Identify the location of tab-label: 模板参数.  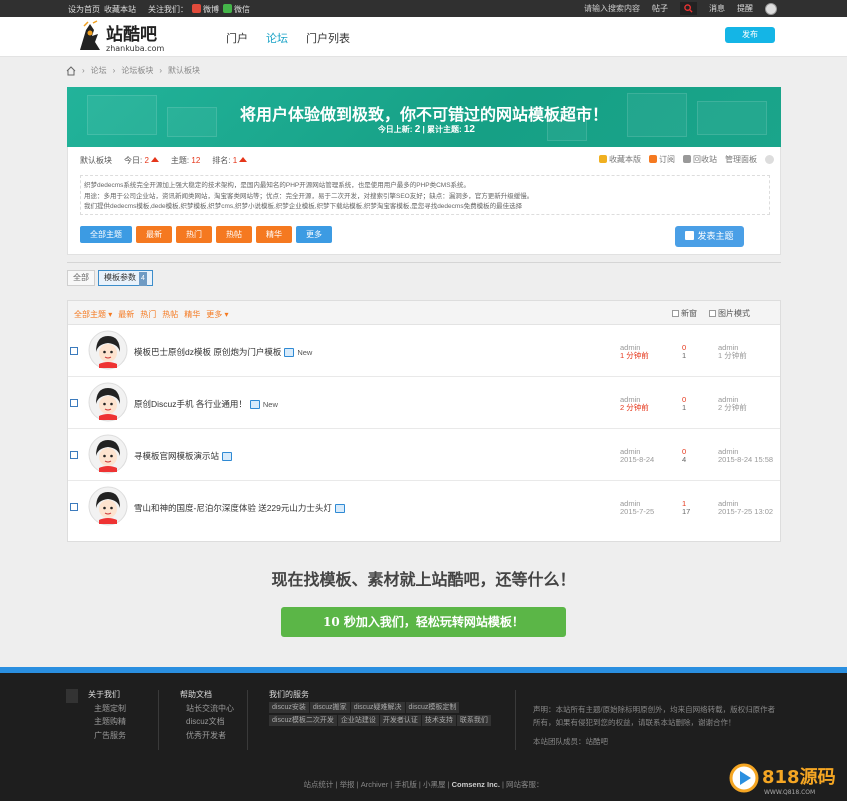
(120, 277).